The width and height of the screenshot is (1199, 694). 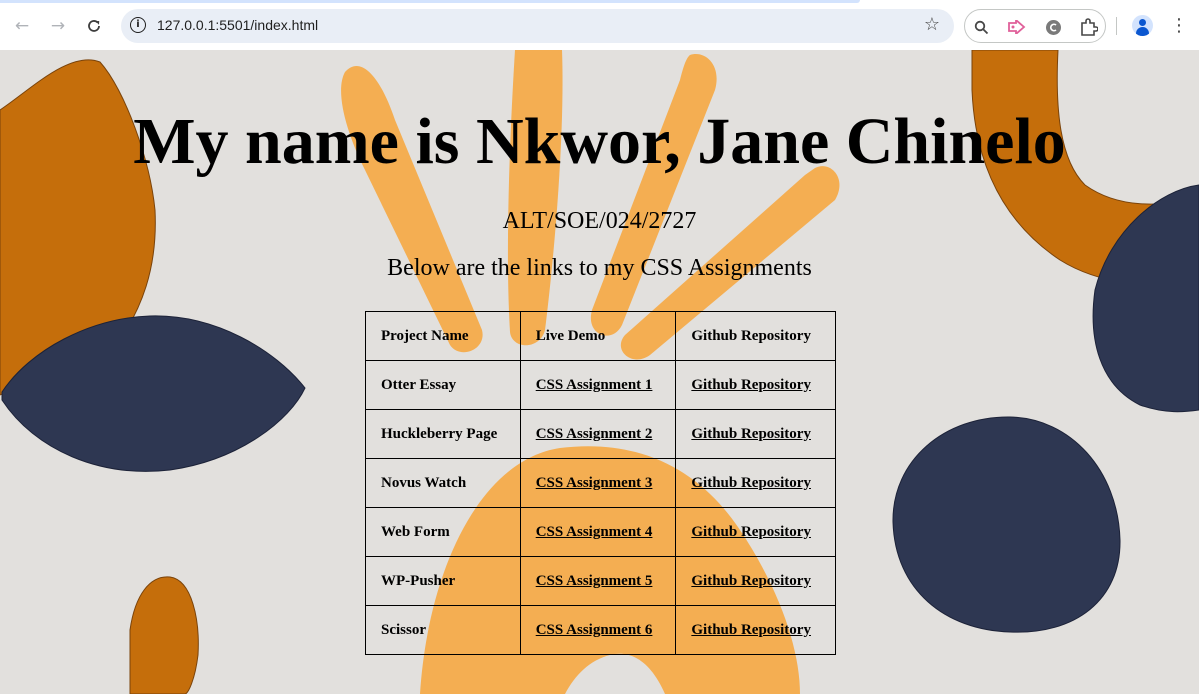 I want to click on header-github-repository: Github Repository, so click(x=755, y=336).